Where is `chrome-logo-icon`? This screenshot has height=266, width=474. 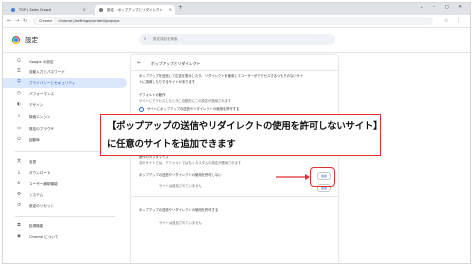 chrome-logo-icon is located at coordinates (16, 40).